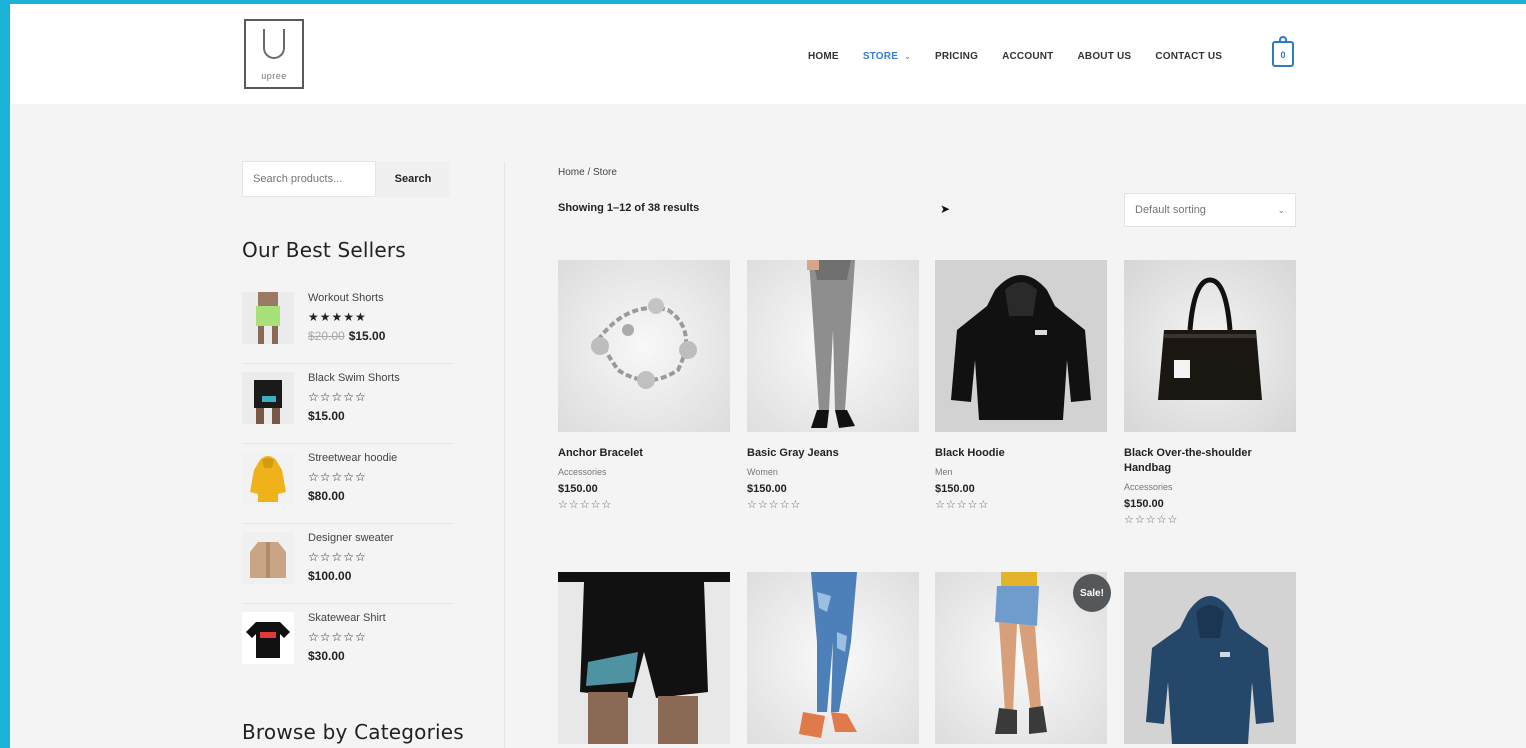  Describe the element at coordinates (762, 472) in the screenshot. I see `product-category: Women` at that location.